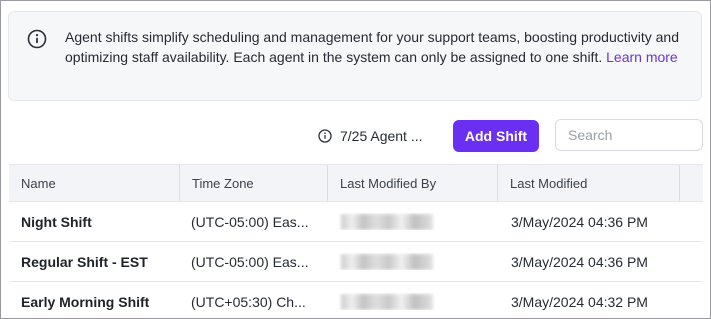 The height and width of the screenshot is (319, 711). Describe the element at coordinates (94, 302) in the screenshot. I see `shift-name: Early Morning Shift` at that location.